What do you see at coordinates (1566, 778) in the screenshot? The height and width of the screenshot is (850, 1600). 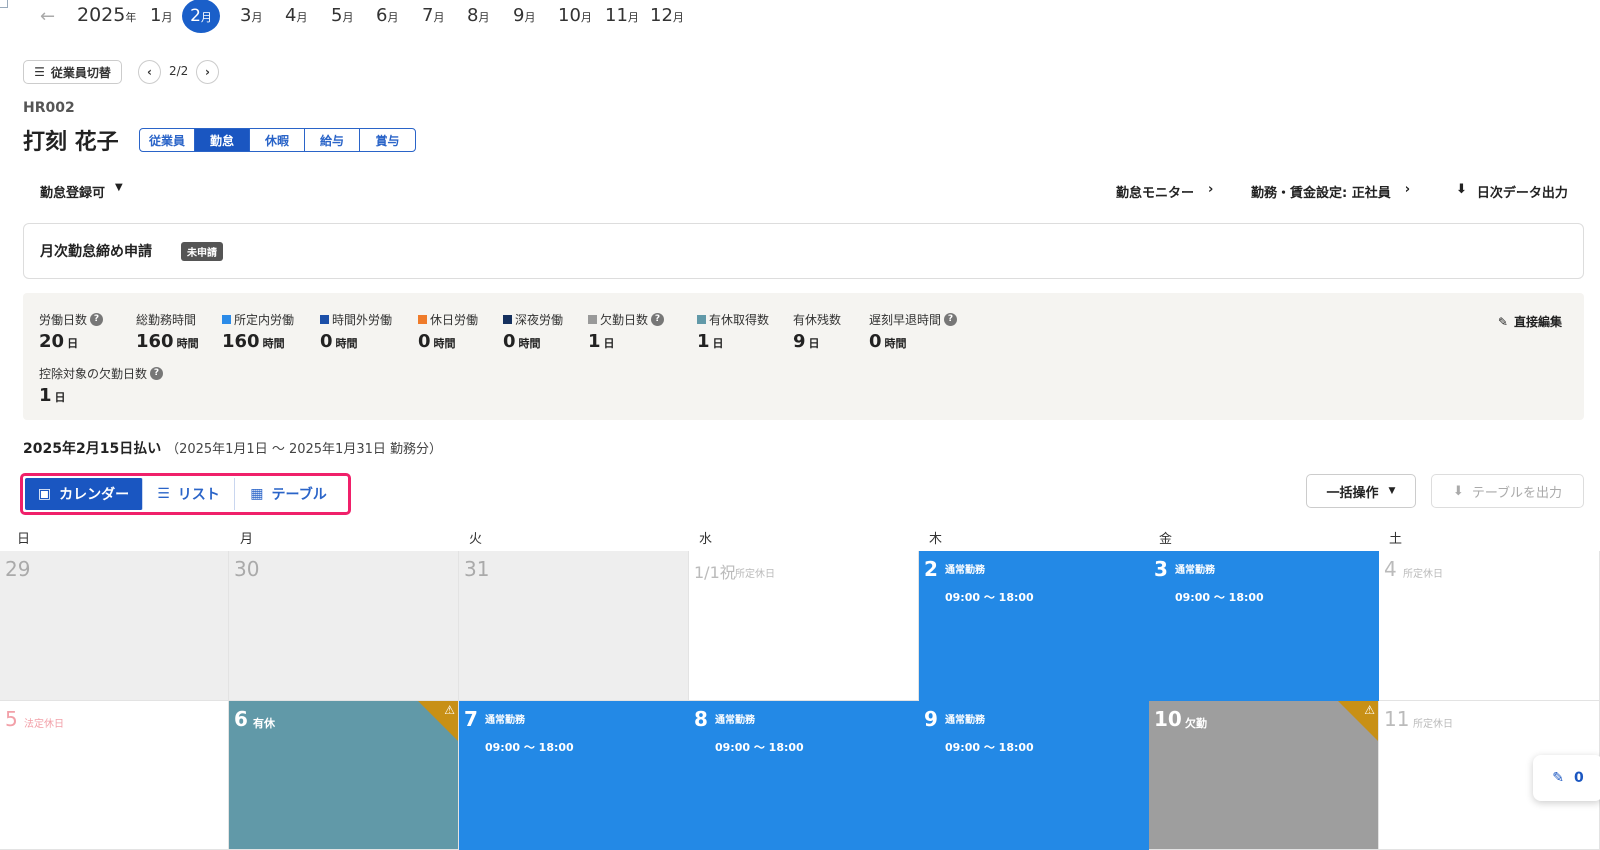 I see `edit-requests-fab: ✎ 0` at bounding box center [1566, 778].